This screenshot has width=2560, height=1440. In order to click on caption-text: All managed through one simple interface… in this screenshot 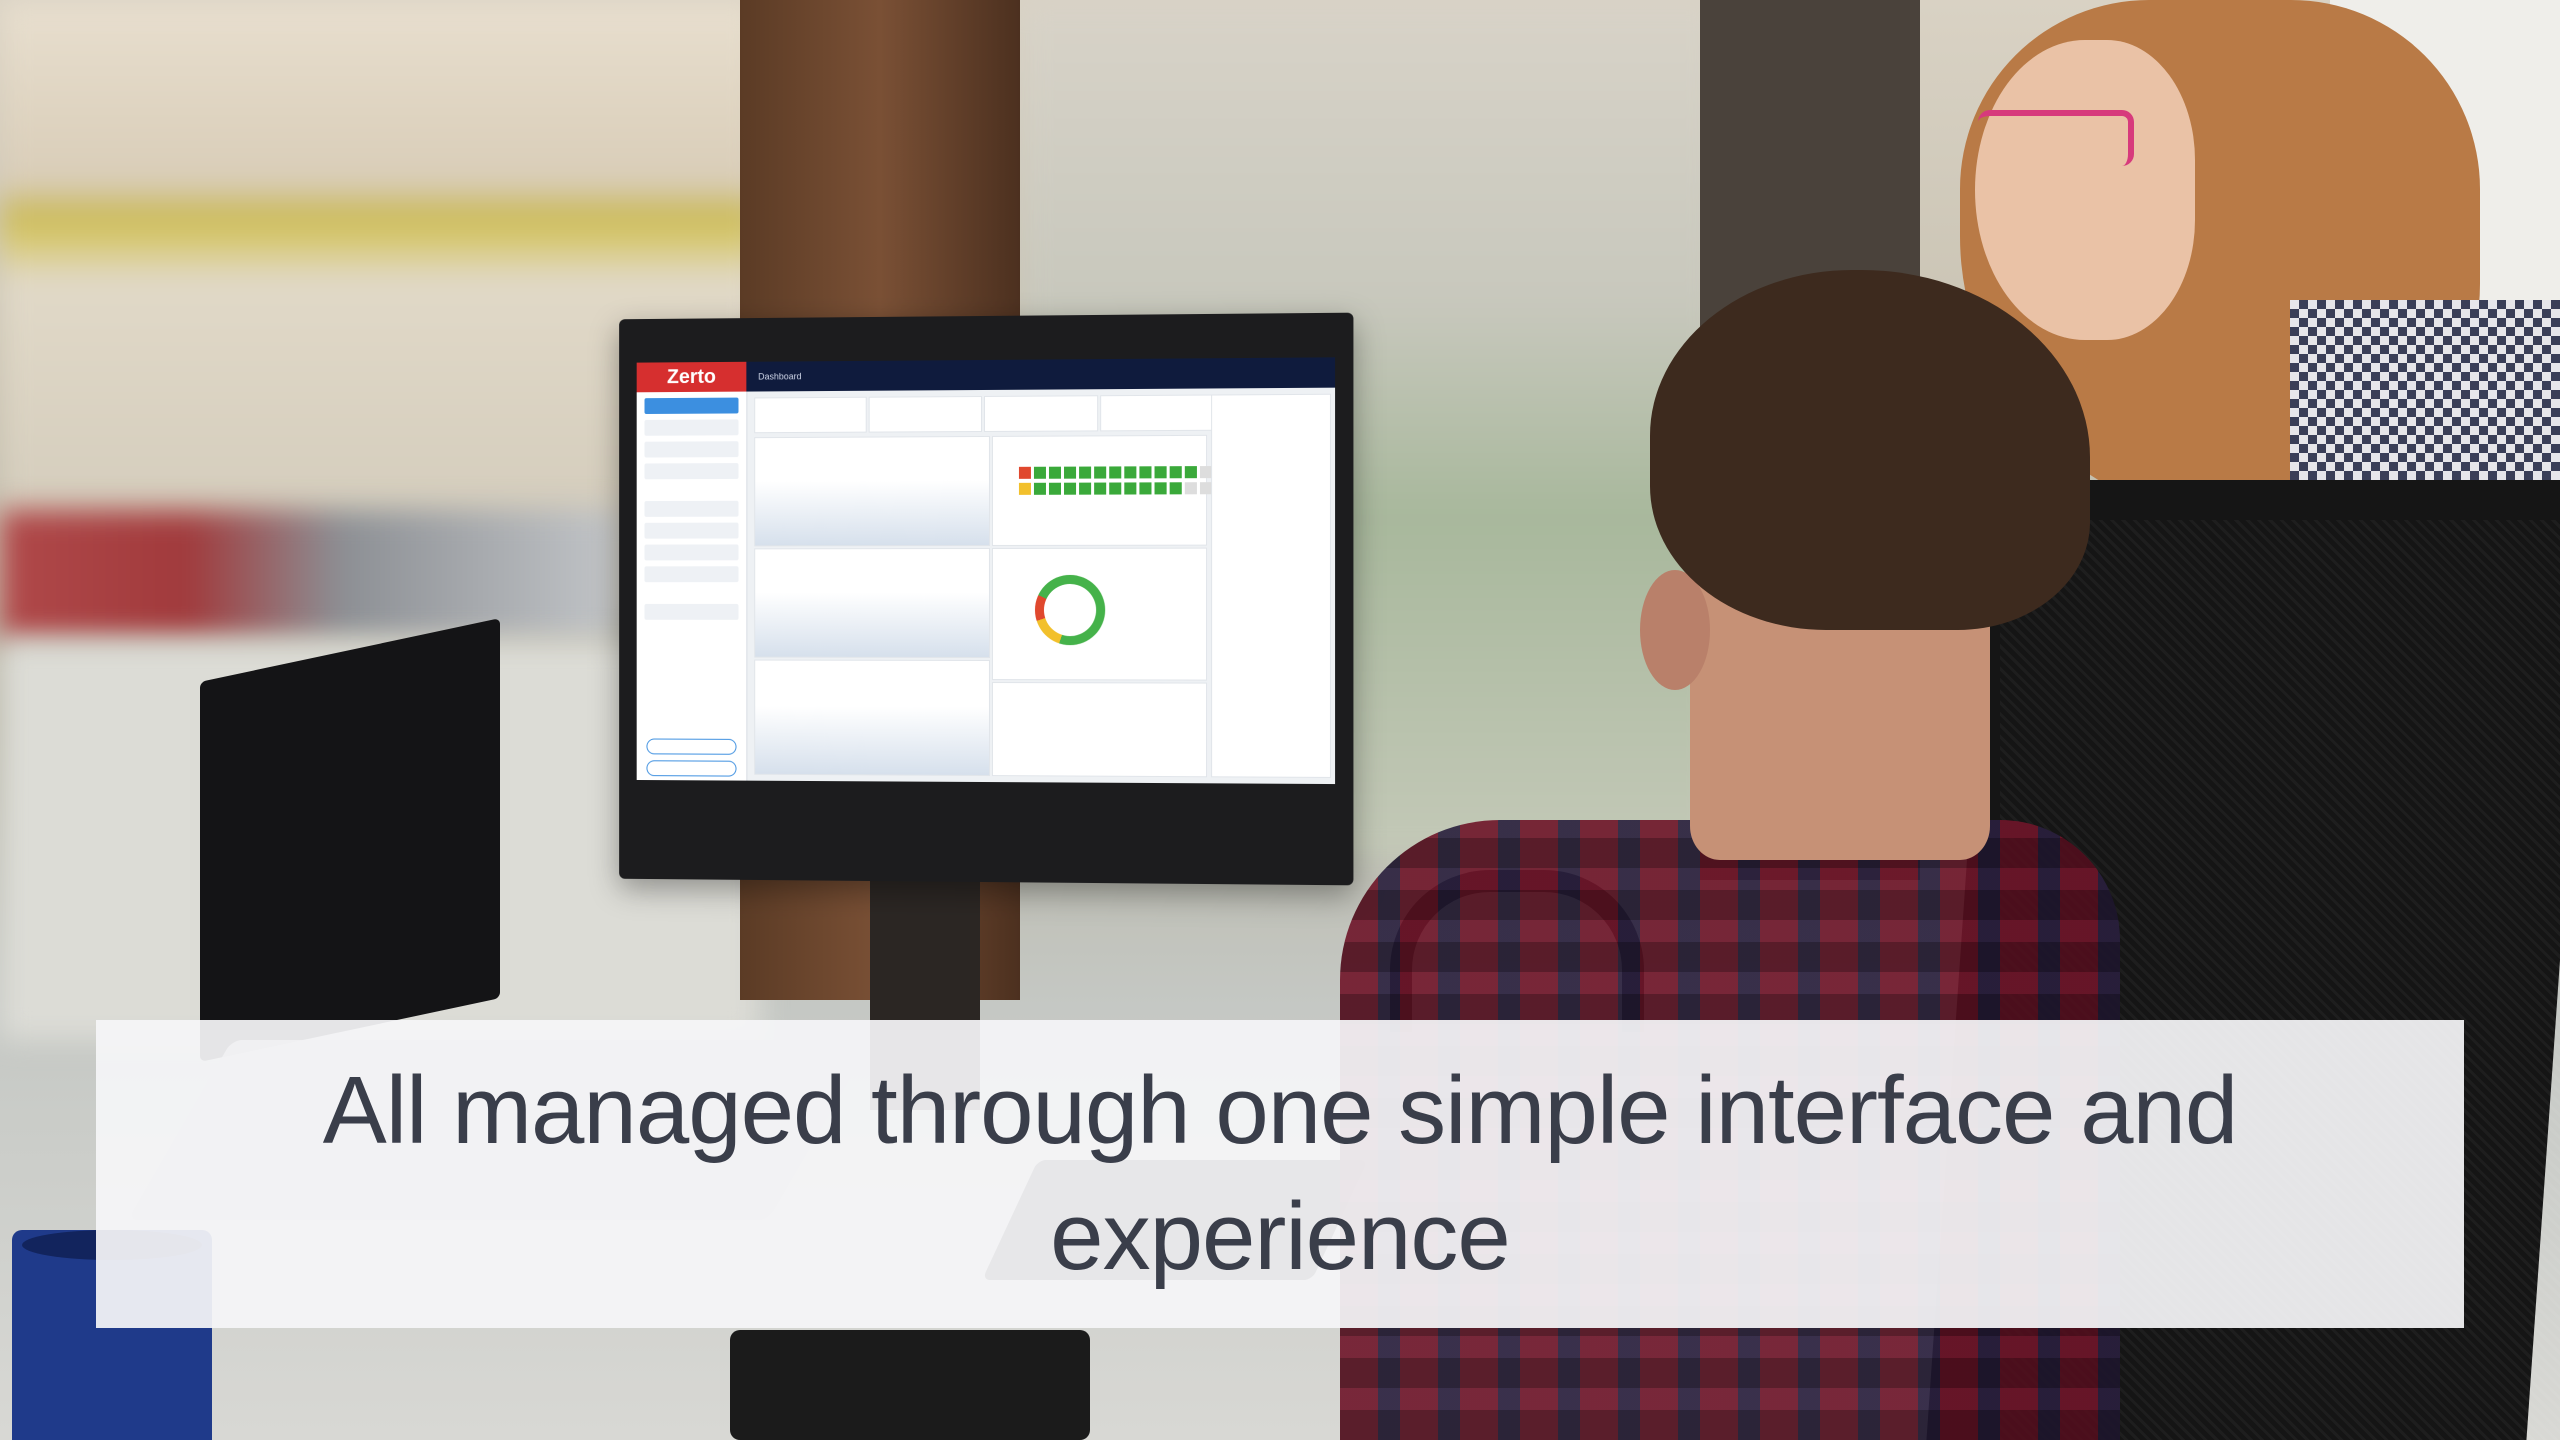, I will do `click(1280, 1173)`.